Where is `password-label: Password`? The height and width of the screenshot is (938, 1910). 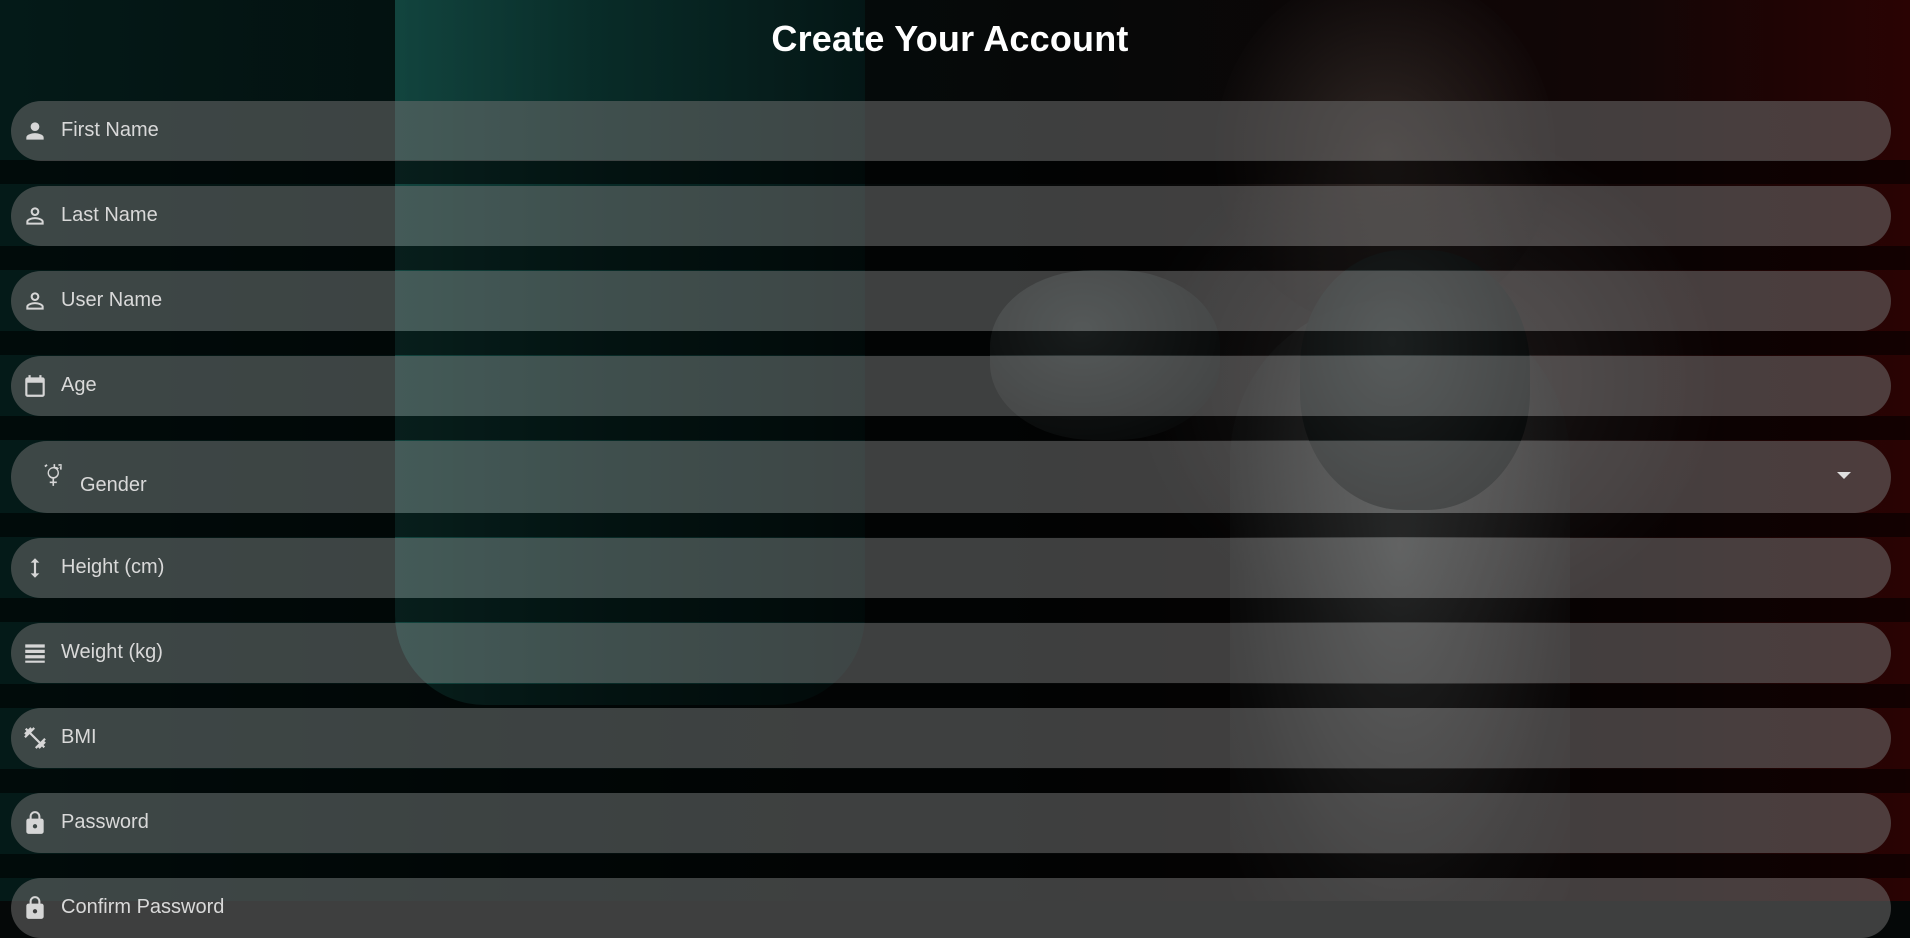
password-label: Password is located at coordinates (105, 822).